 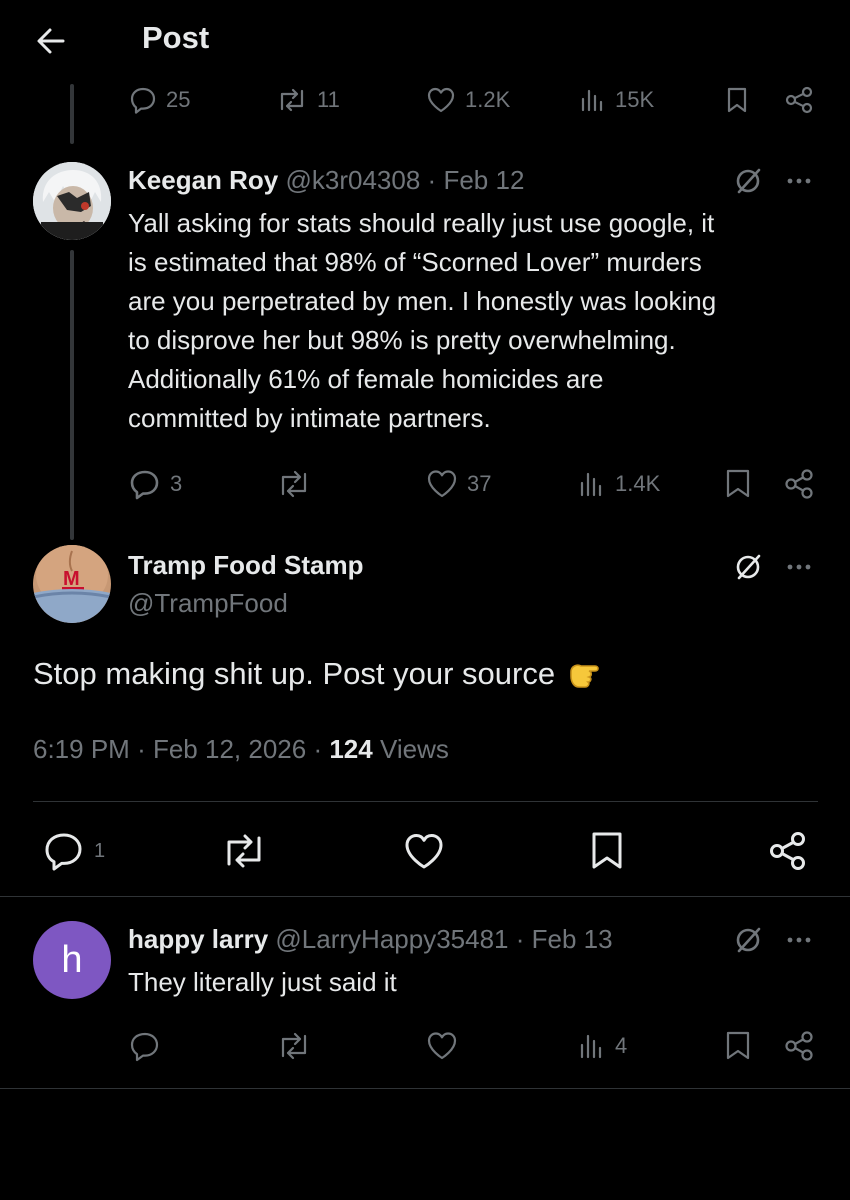 What do you see at coordinates (483, 180) in the screenshot?
I see `post-date: Feb 12` at bounding box center [483, 180].